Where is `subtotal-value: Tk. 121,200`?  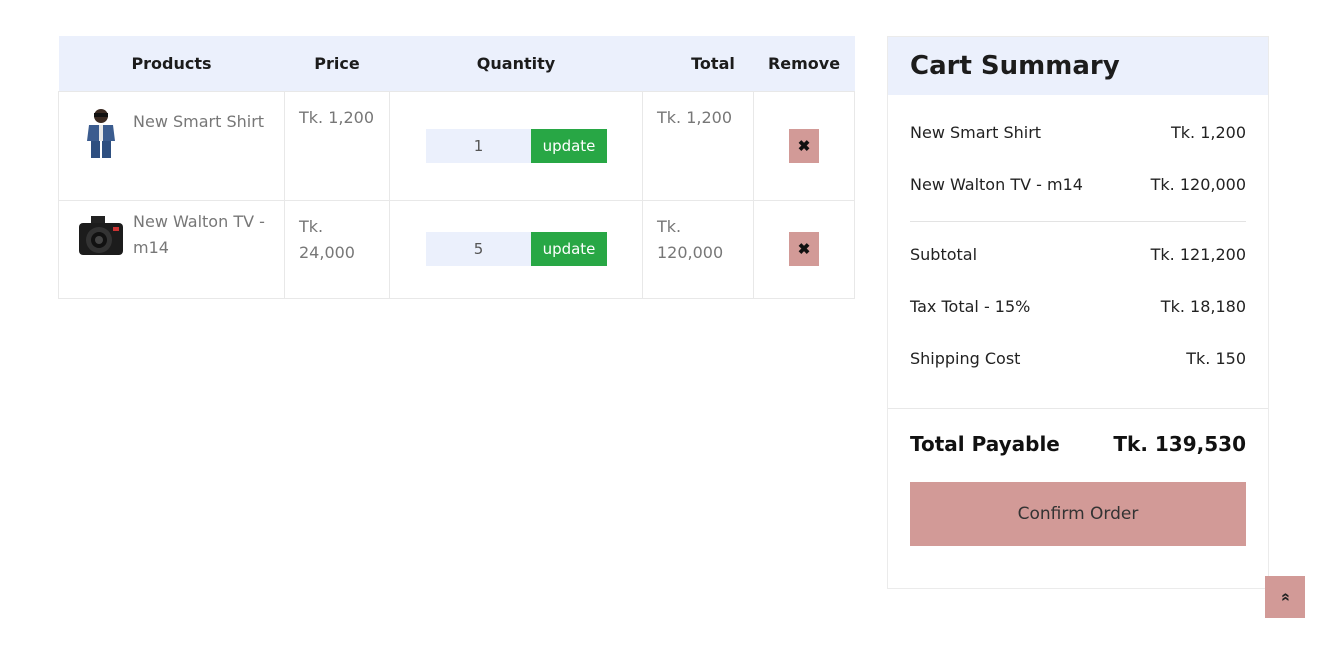 subtotal-value: Tk. 121,200 is located at coordinates (1198, 254).